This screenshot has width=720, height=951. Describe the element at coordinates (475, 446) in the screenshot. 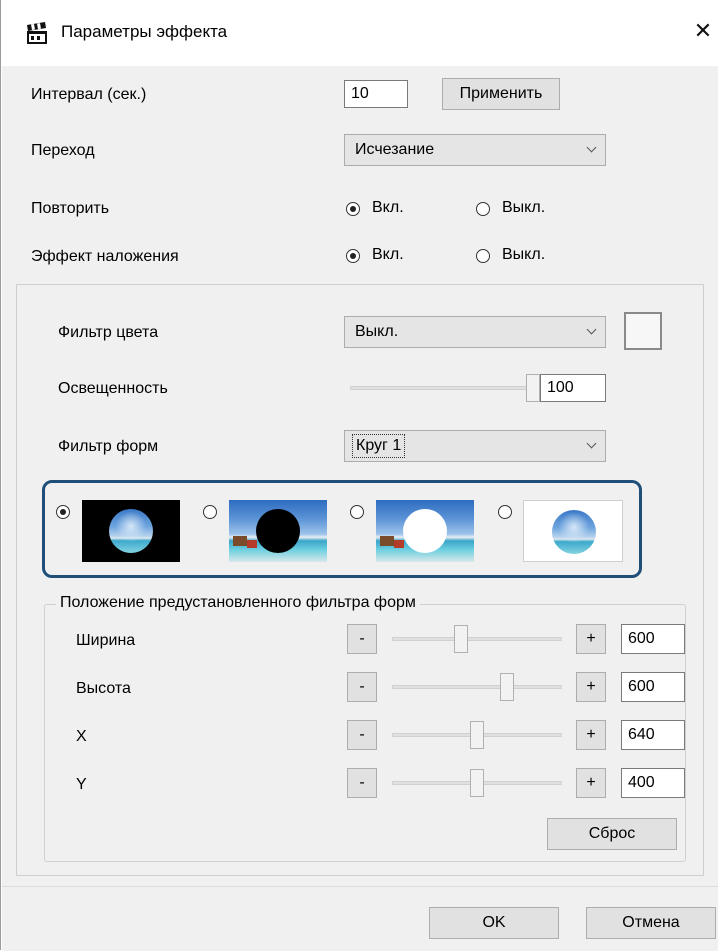

I see `shape-filter-select: Круг 1` at that location.